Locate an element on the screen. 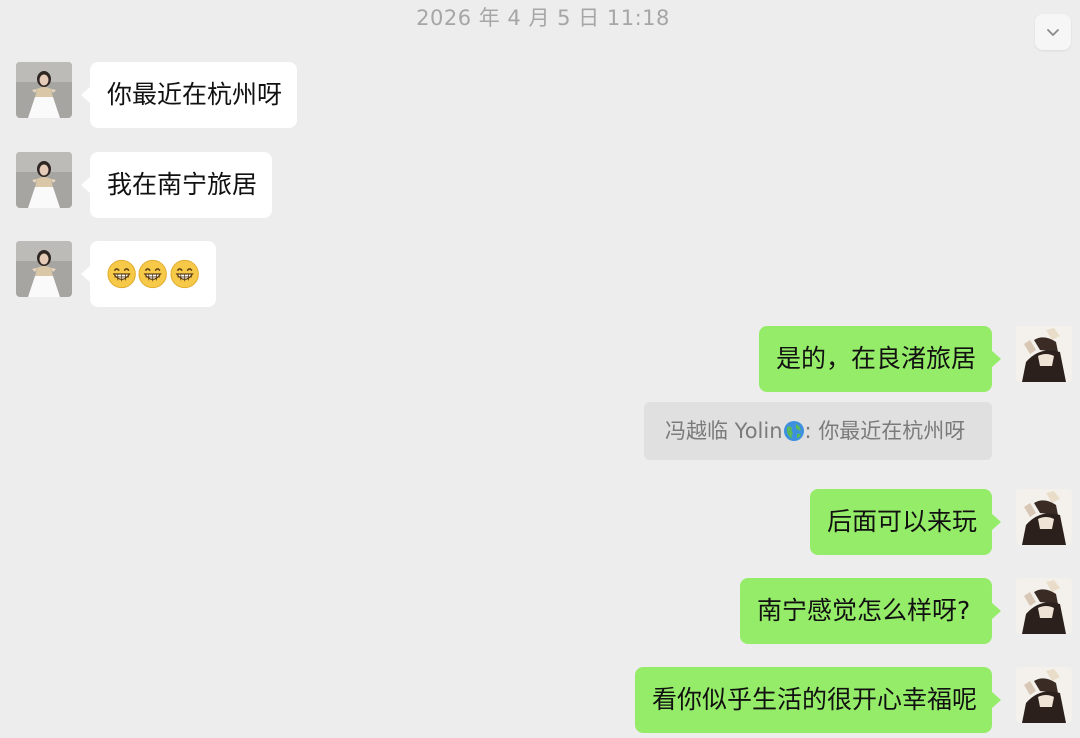  incoming-message-bubble: 我在南宁旅居 is located at coordinates (176, 185).